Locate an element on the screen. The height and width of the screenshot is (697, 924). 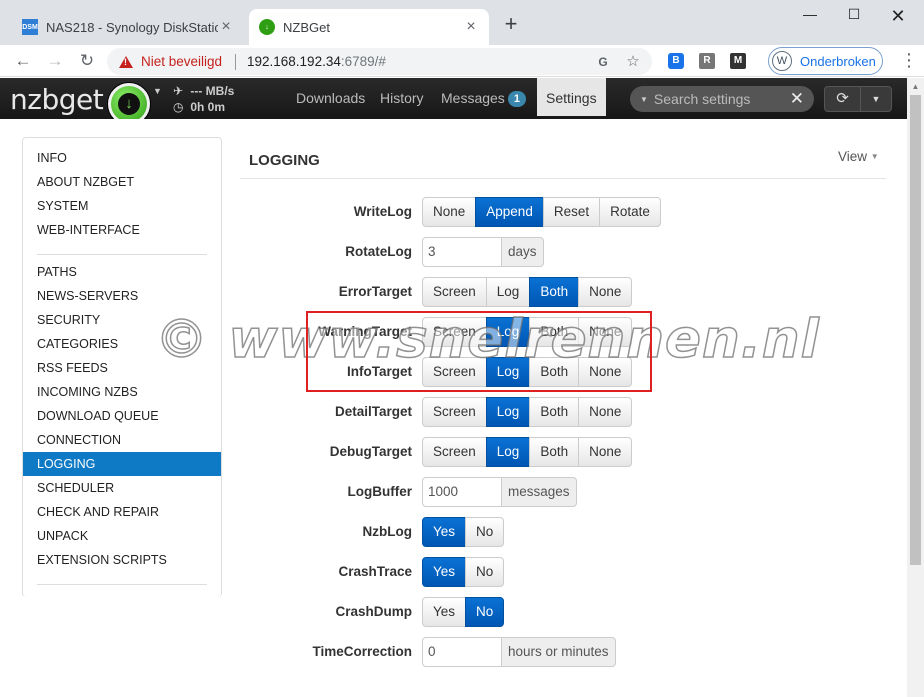
setting-row-errortarget: ErrorTarget Screen Log Both None is located at coordinates (490, 292).